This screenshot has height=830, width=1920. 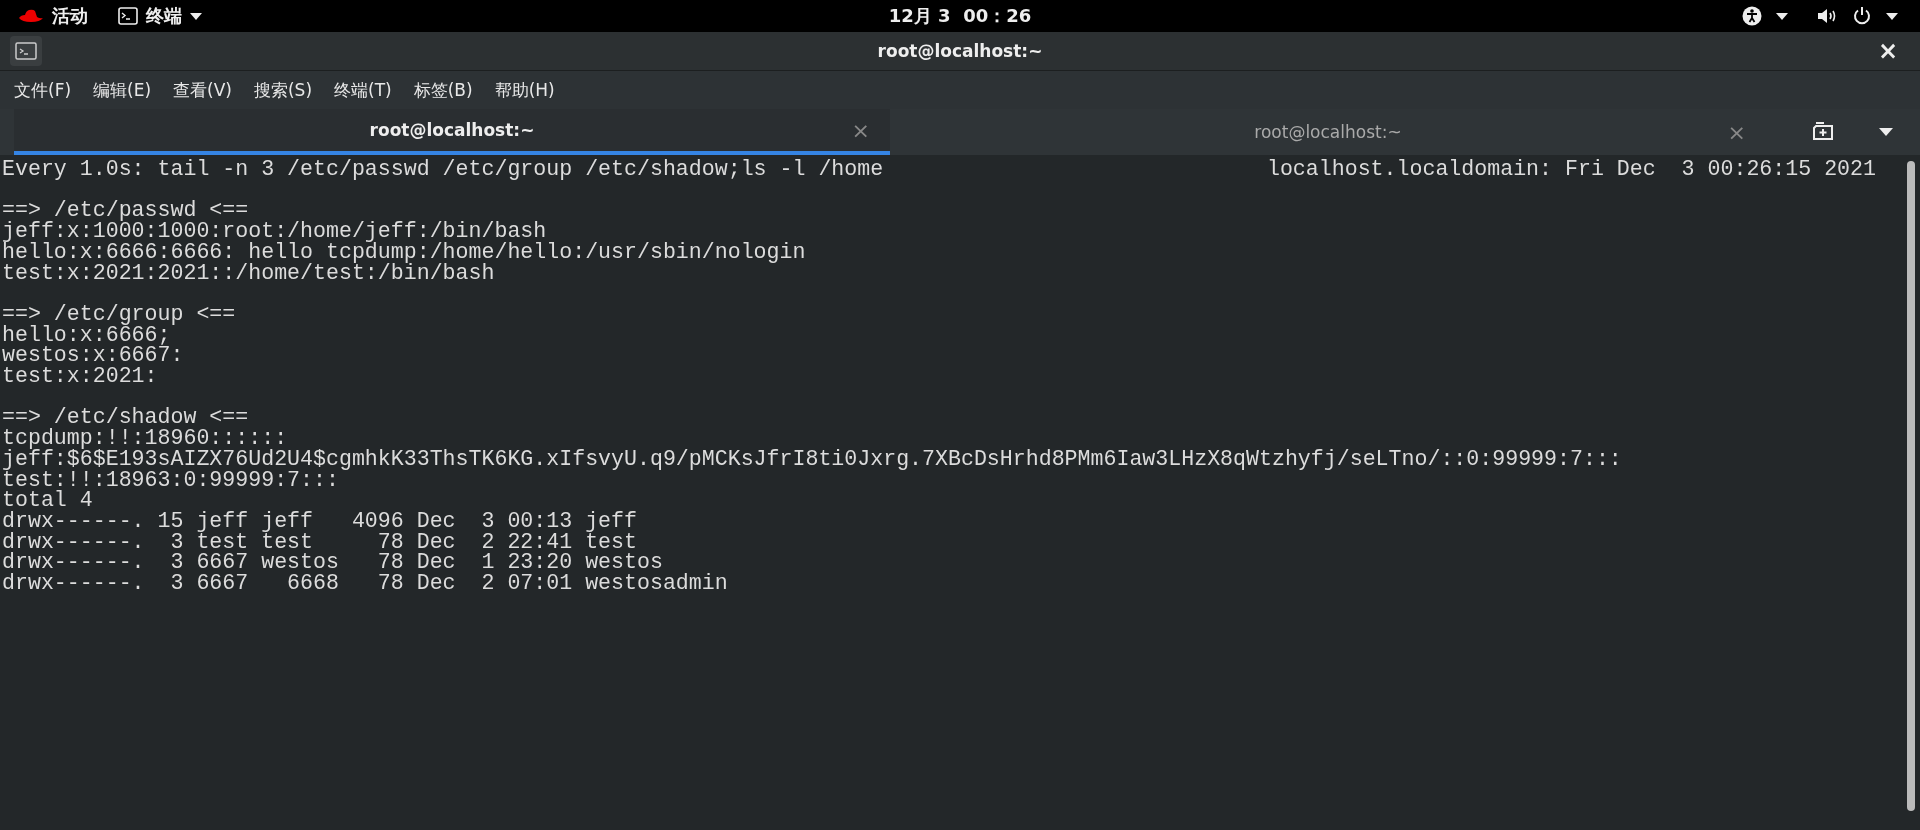 I want to click on terminal-line: drwx------. 15 jeff jeff 4096 Dec 3 00:13 jeff, so click(x=319, y=520).